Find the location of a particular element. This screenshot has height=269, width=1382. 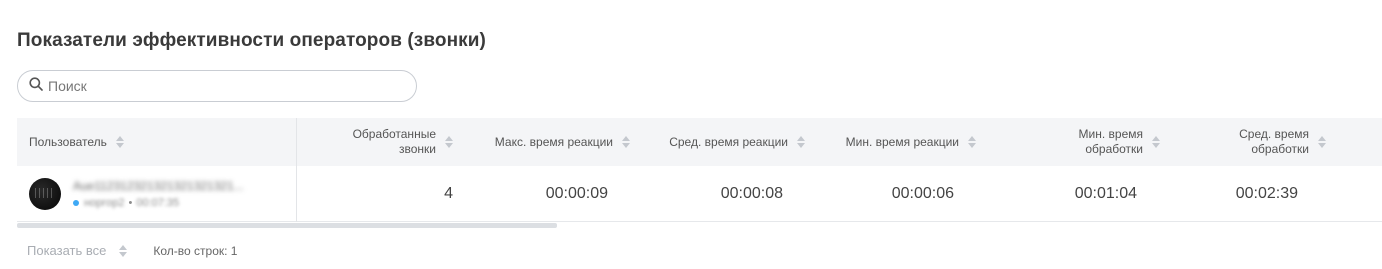

column-label: Обработанные звонки is located at coordinates (394, 141).